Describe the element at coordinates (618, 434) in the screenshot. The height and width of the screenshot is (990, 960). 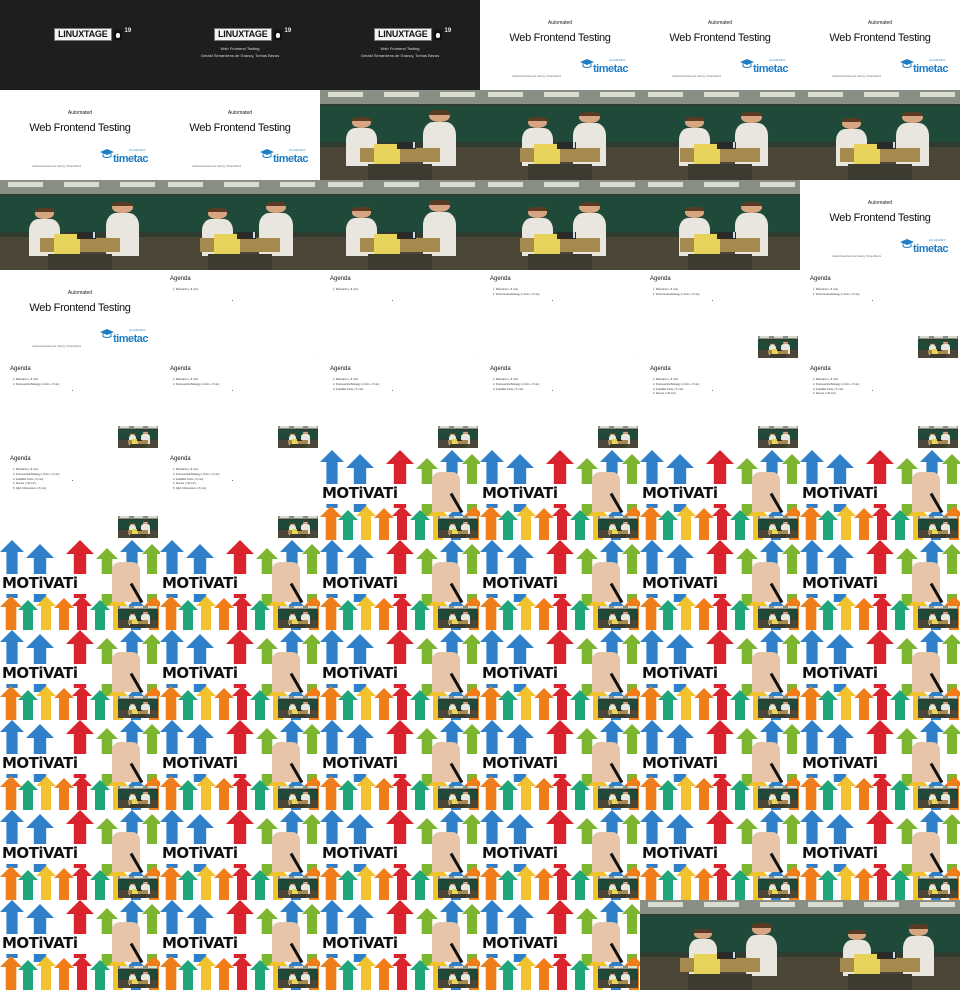
I see `green-chalkboard` at that location.